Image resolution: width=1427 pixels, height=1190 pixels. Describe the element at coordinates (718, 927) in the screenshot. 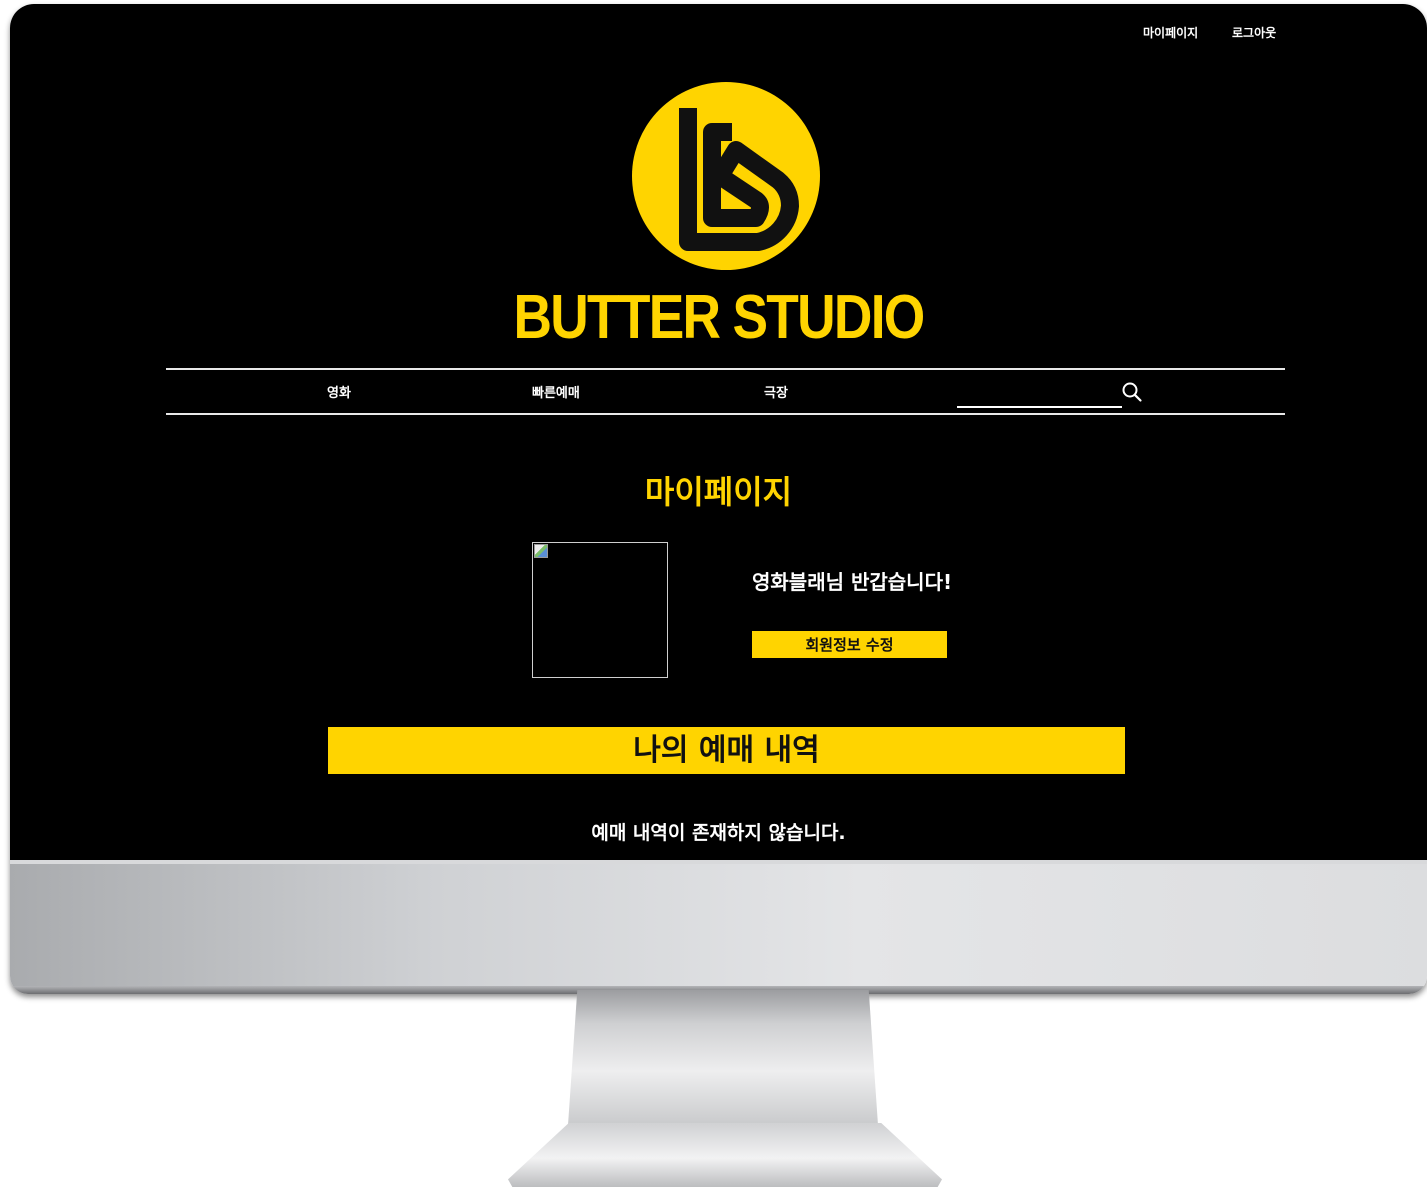

I see `monitor-chin` at that location.